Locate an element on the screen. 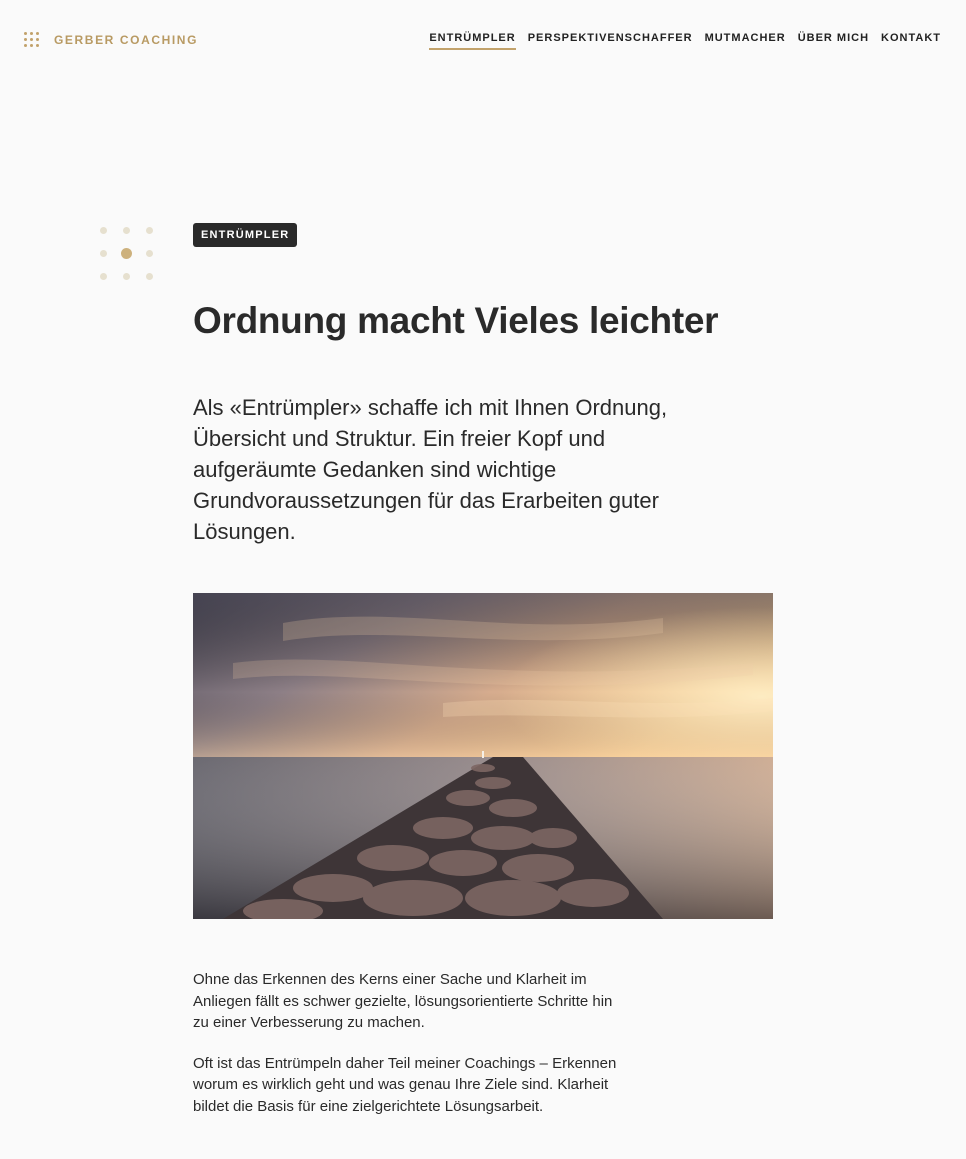  logo-link: GERBER COACHING is located at coordinates (111, 39).